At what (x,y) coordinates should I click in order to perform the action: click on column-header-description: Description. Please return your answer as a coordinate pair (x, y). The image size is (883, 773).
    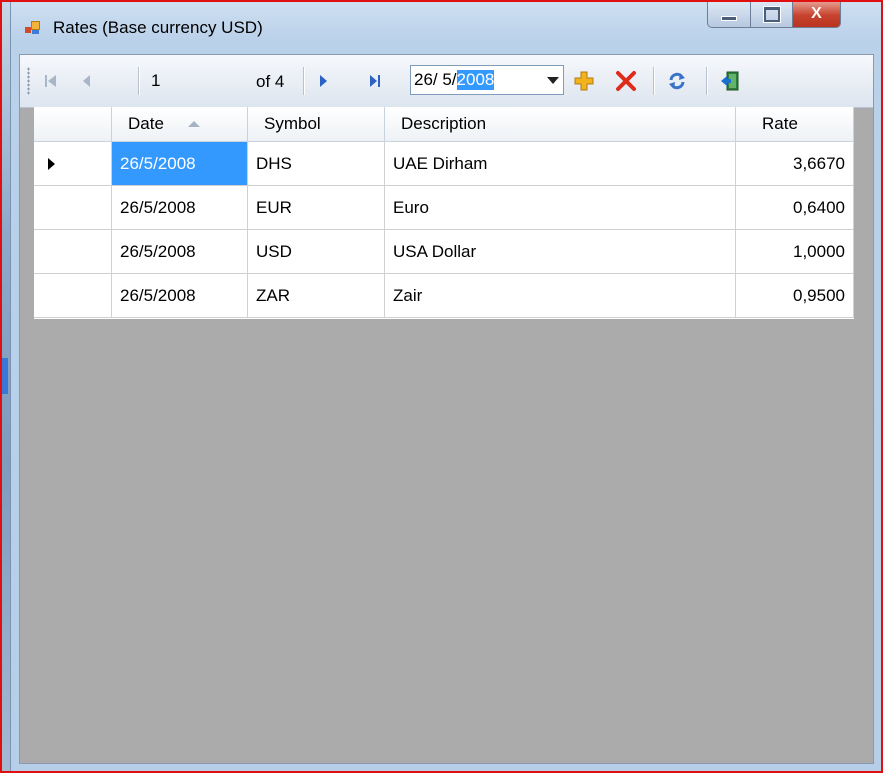
    Looking at the image, I should click on (560, 124).